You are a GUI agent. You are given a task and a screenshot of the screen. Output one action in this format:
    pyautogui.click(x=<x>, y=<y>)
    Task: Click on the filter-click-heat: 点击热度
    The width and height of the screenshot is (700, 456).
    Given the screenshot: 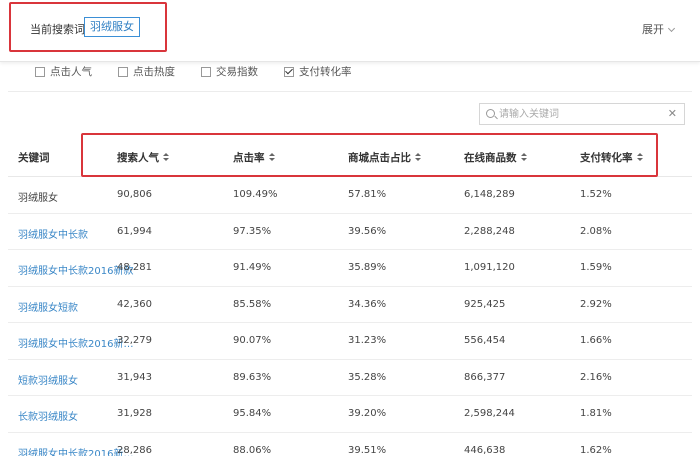 What is the action you would take?
    pyautogui.click(x=146, y=71)
    